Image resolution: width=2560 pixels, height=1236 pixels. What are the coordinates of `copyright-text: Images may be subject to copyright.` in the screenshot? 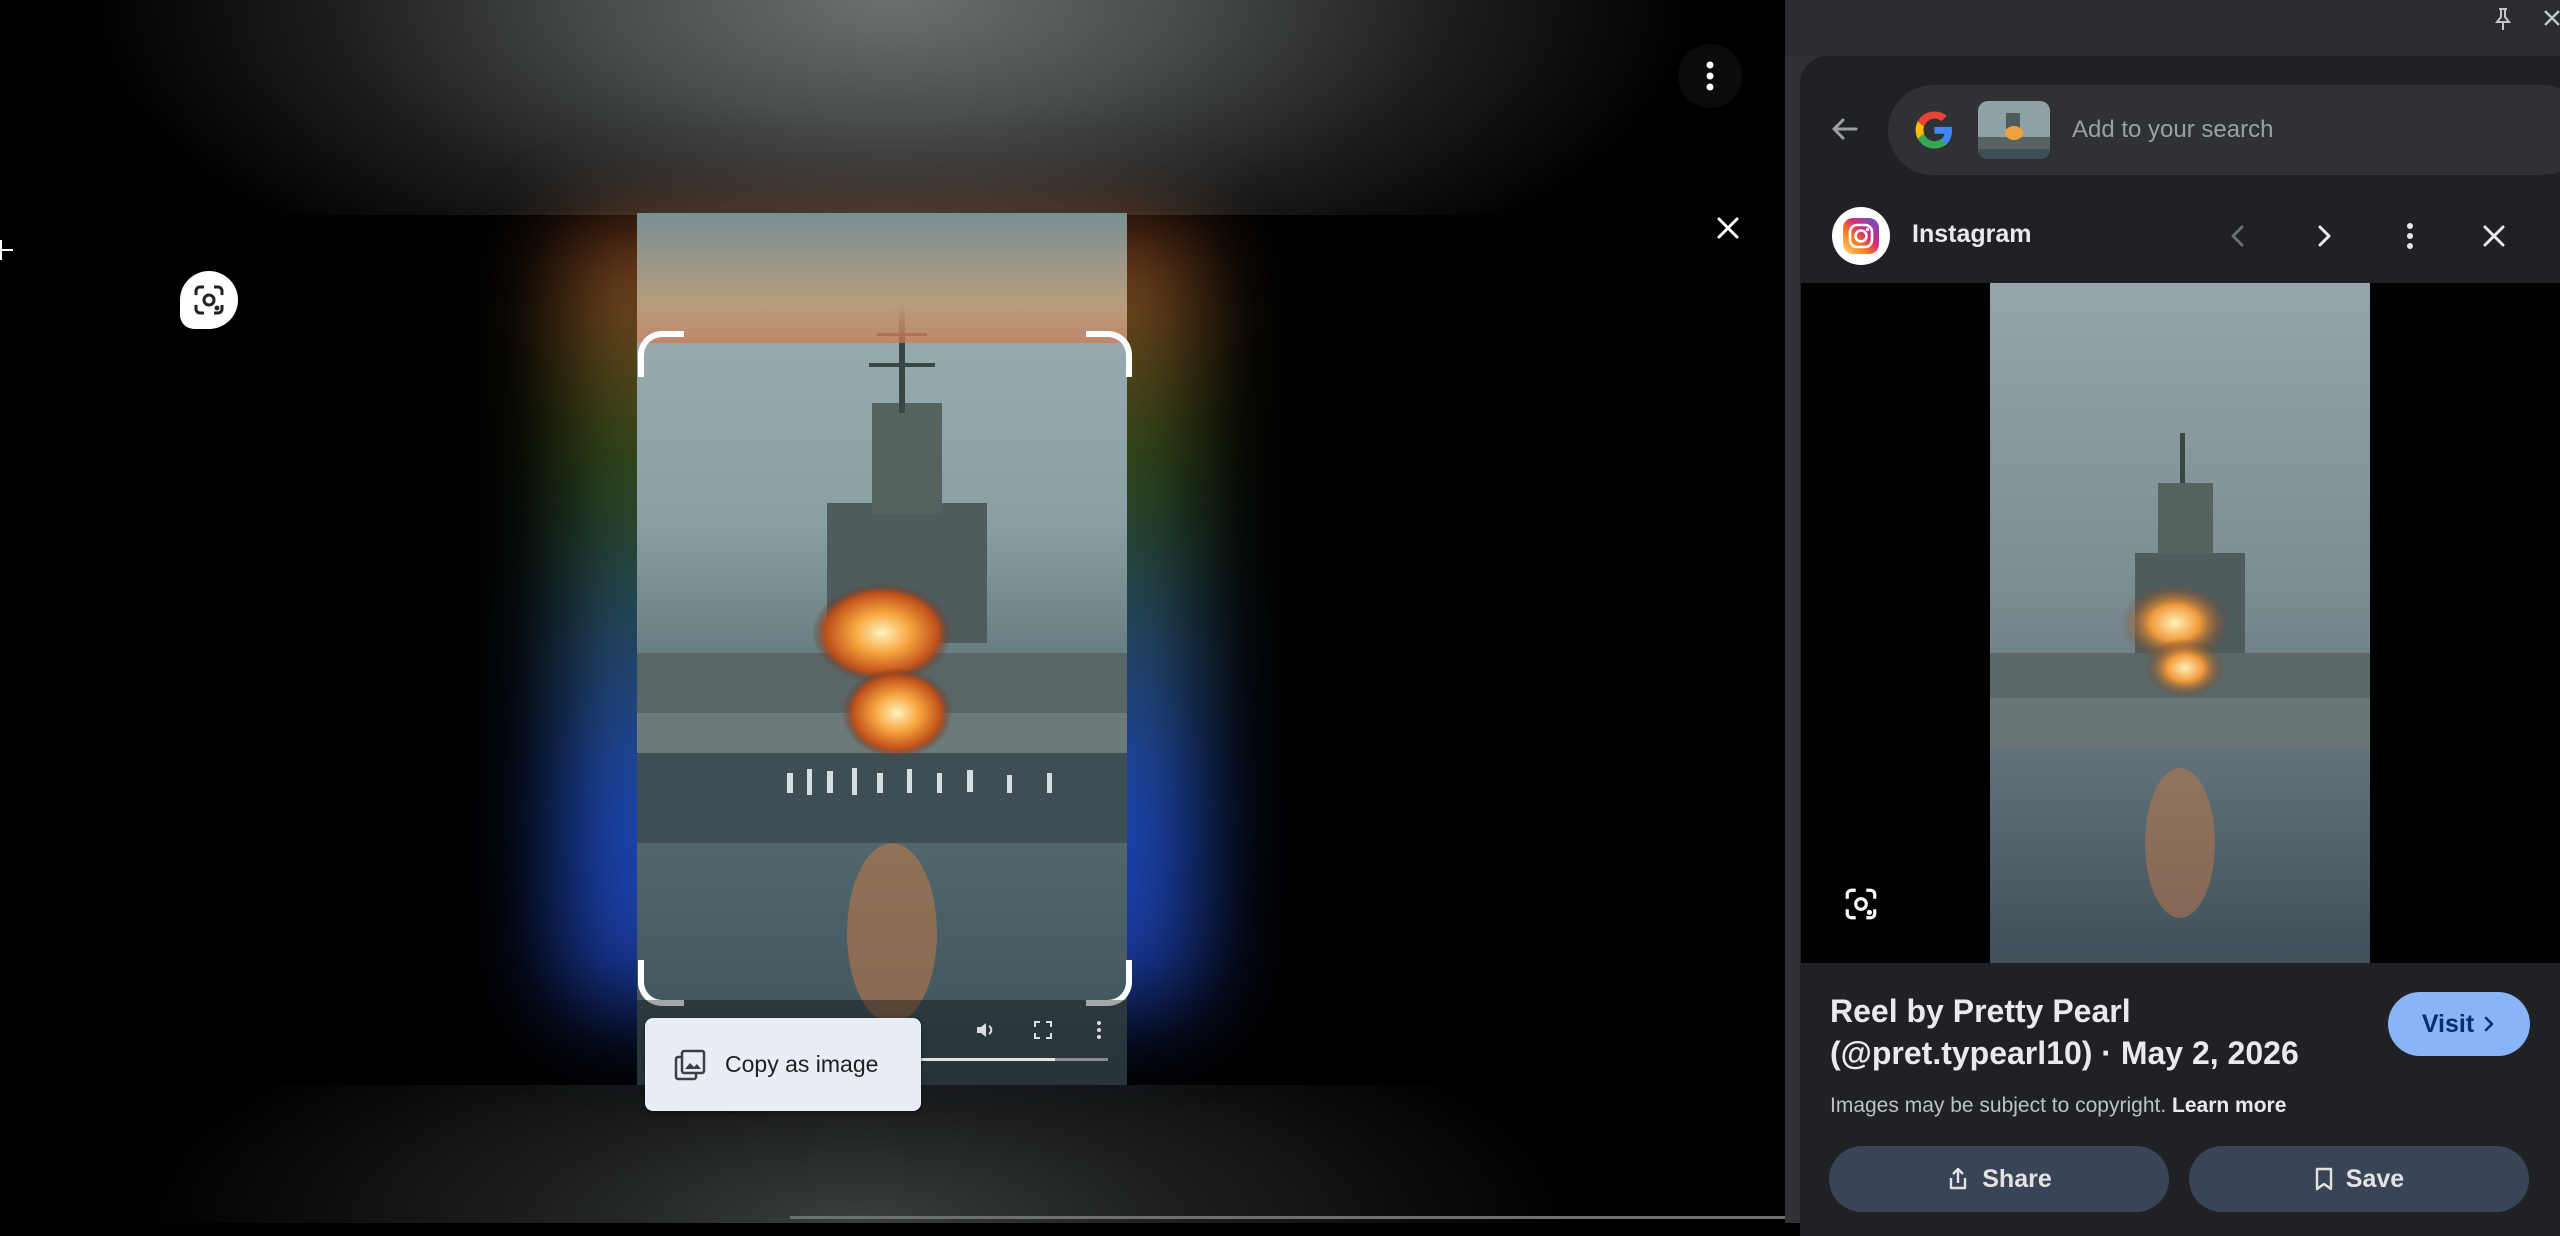 It's located at (1998, 1105).